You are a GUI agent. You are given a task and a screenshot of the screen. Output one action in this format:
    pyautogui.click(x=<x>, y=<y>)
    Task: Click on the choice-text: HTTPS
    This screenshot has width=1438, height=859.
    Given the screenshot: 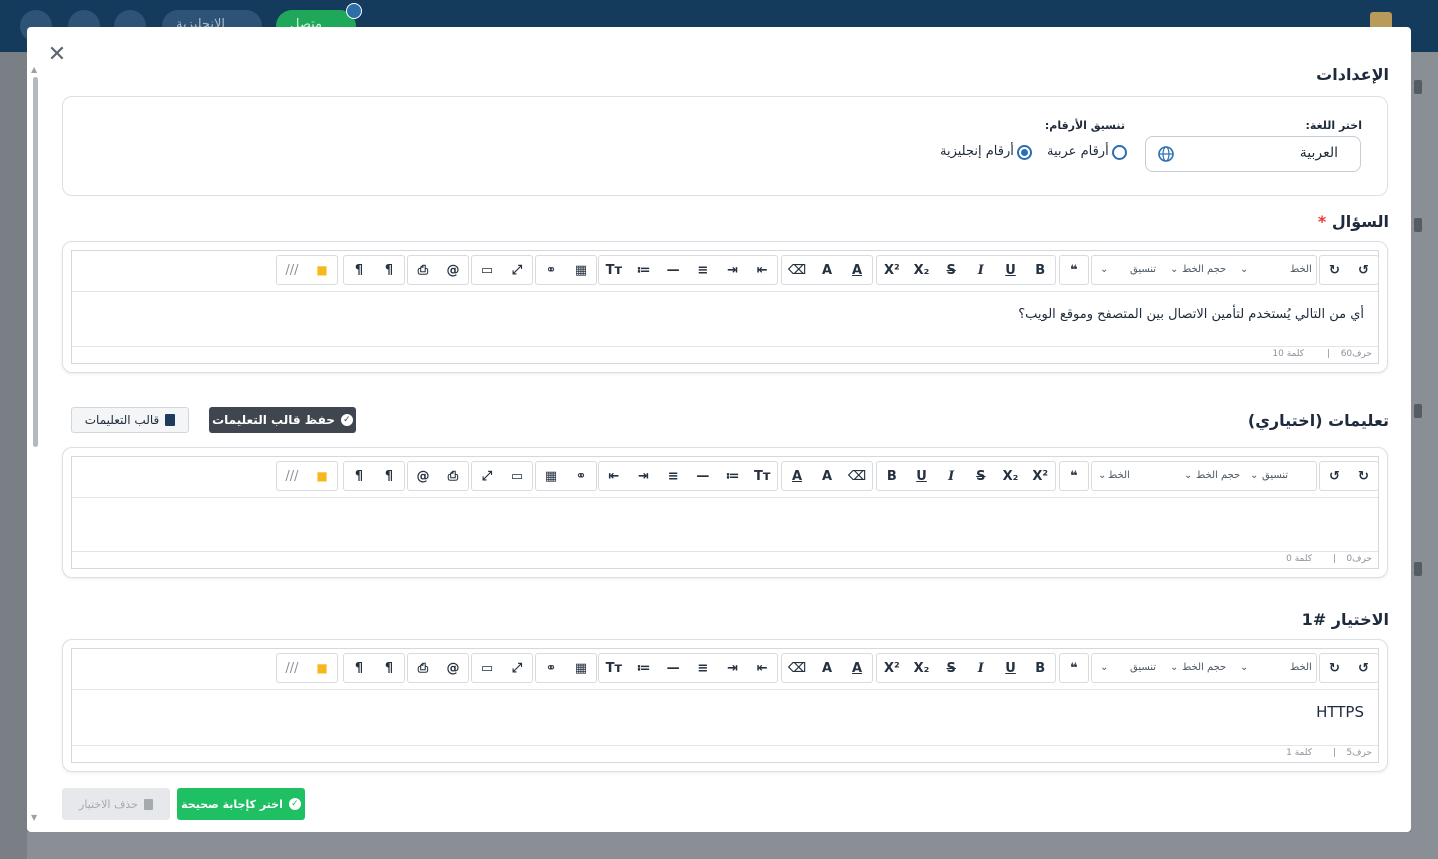 What is the action you would take?
    pyautogui.click(x=1340, y=712)
    